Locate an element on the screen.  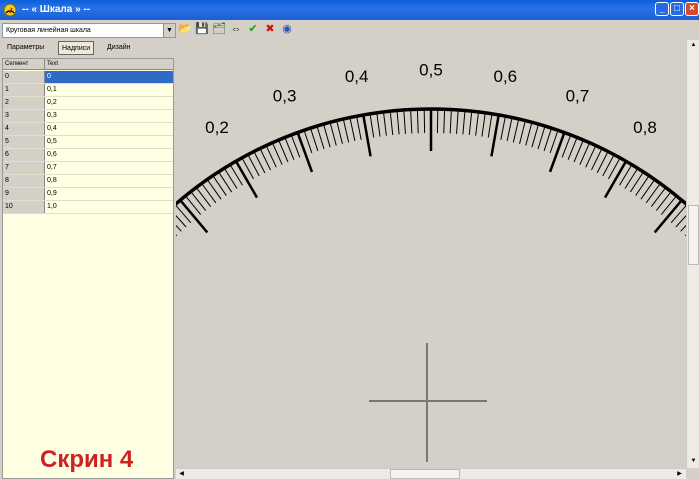
column-header-text: Text is located at coordinates (109, 64).